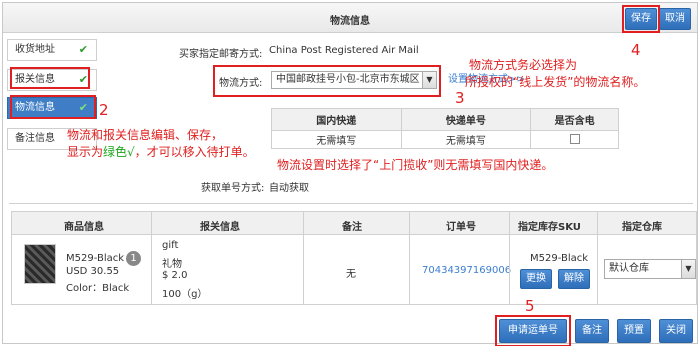 The image size is (700, 346). What do you see at coordinates (352, 227) in the screenshot?
I see `column-header: 备注` at bounding box center [352, 227].